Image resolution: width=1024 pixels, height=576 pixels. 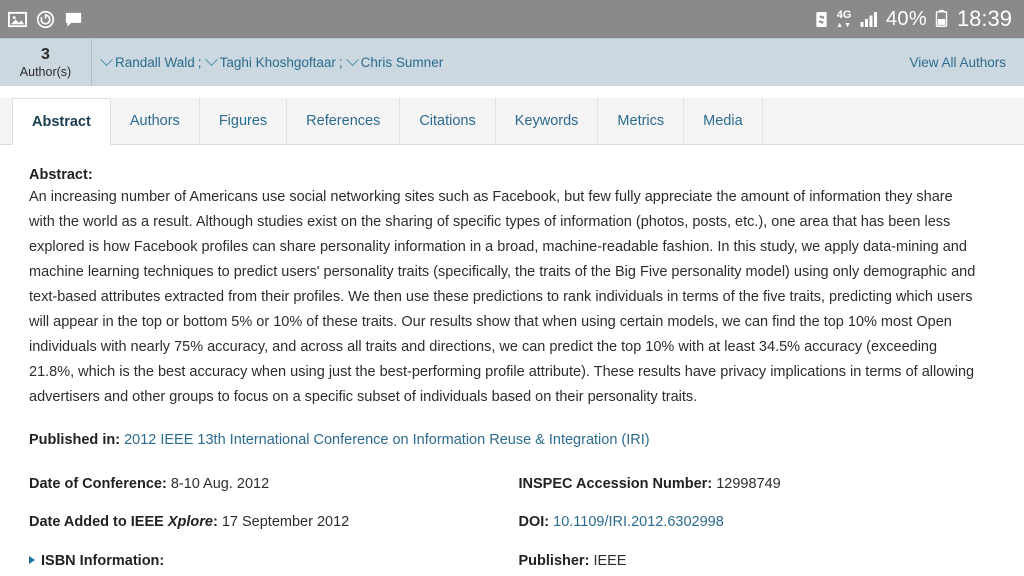 I want to click on published-in-label: Published in:, so click(x=75, y=440).